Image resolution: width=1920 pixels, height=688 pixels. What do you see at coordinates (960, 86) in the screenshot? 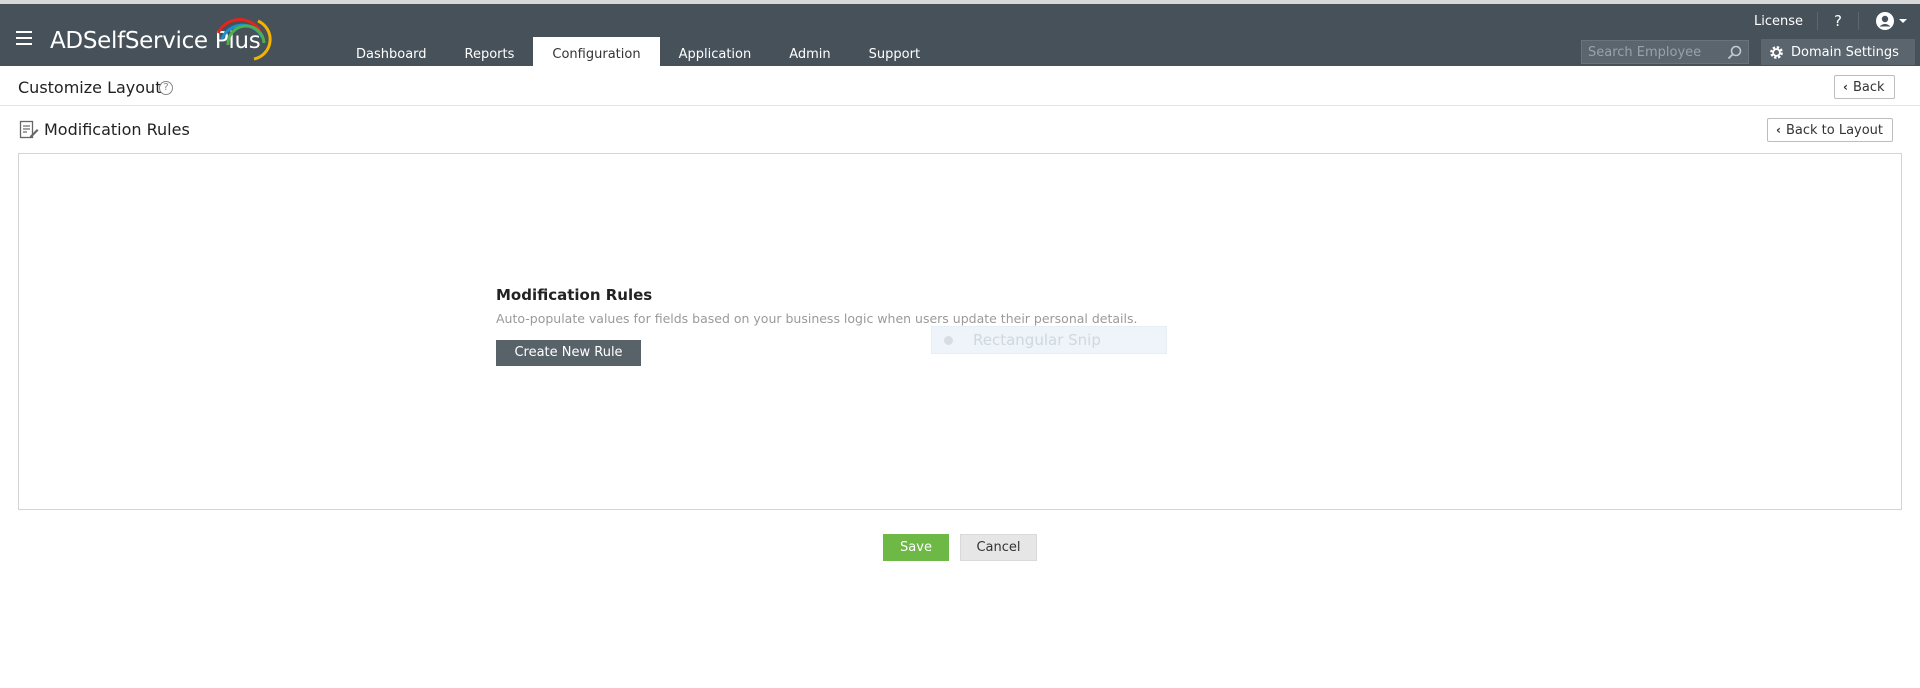
I see `page-header: Customize Layout ? ‹ Back` at bounding box center [960, 86].